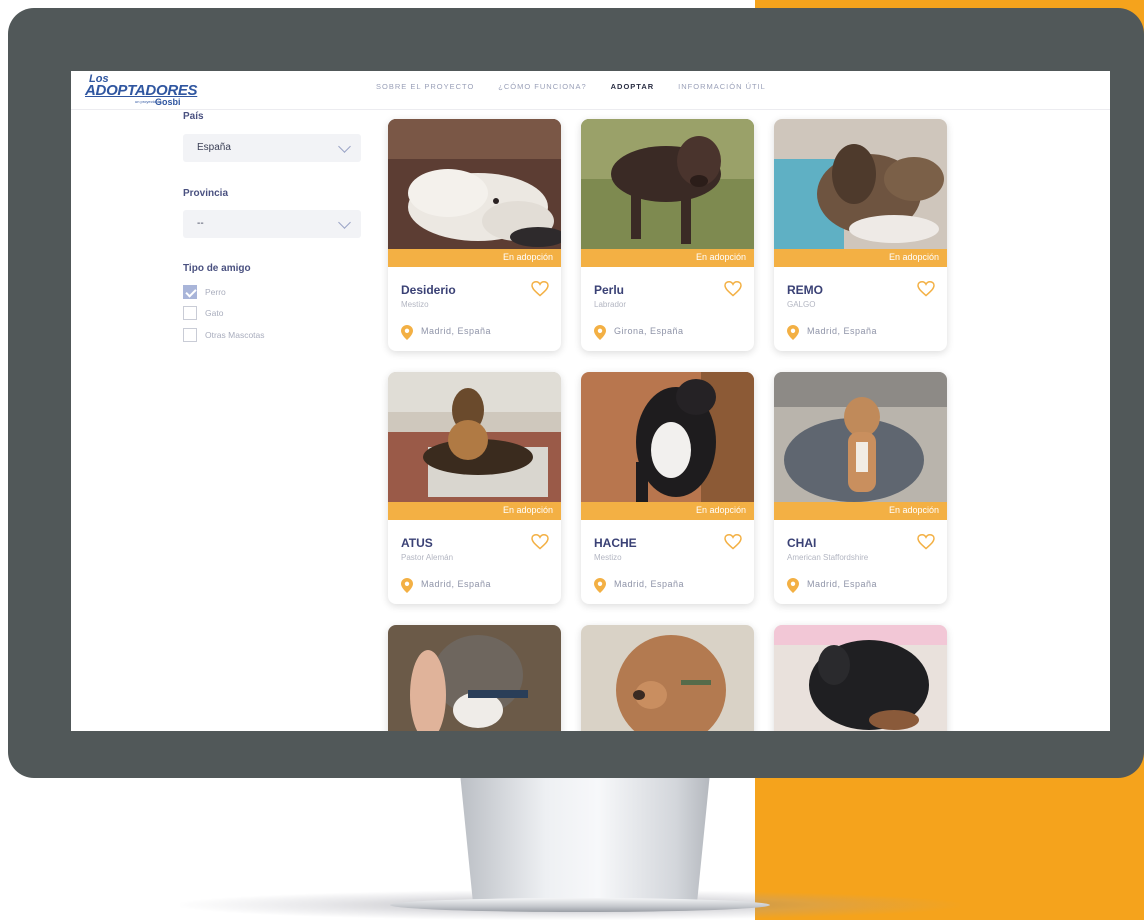 The image size is (1144, 920). I want to click on pet-name: REMO, so click(805, 290).